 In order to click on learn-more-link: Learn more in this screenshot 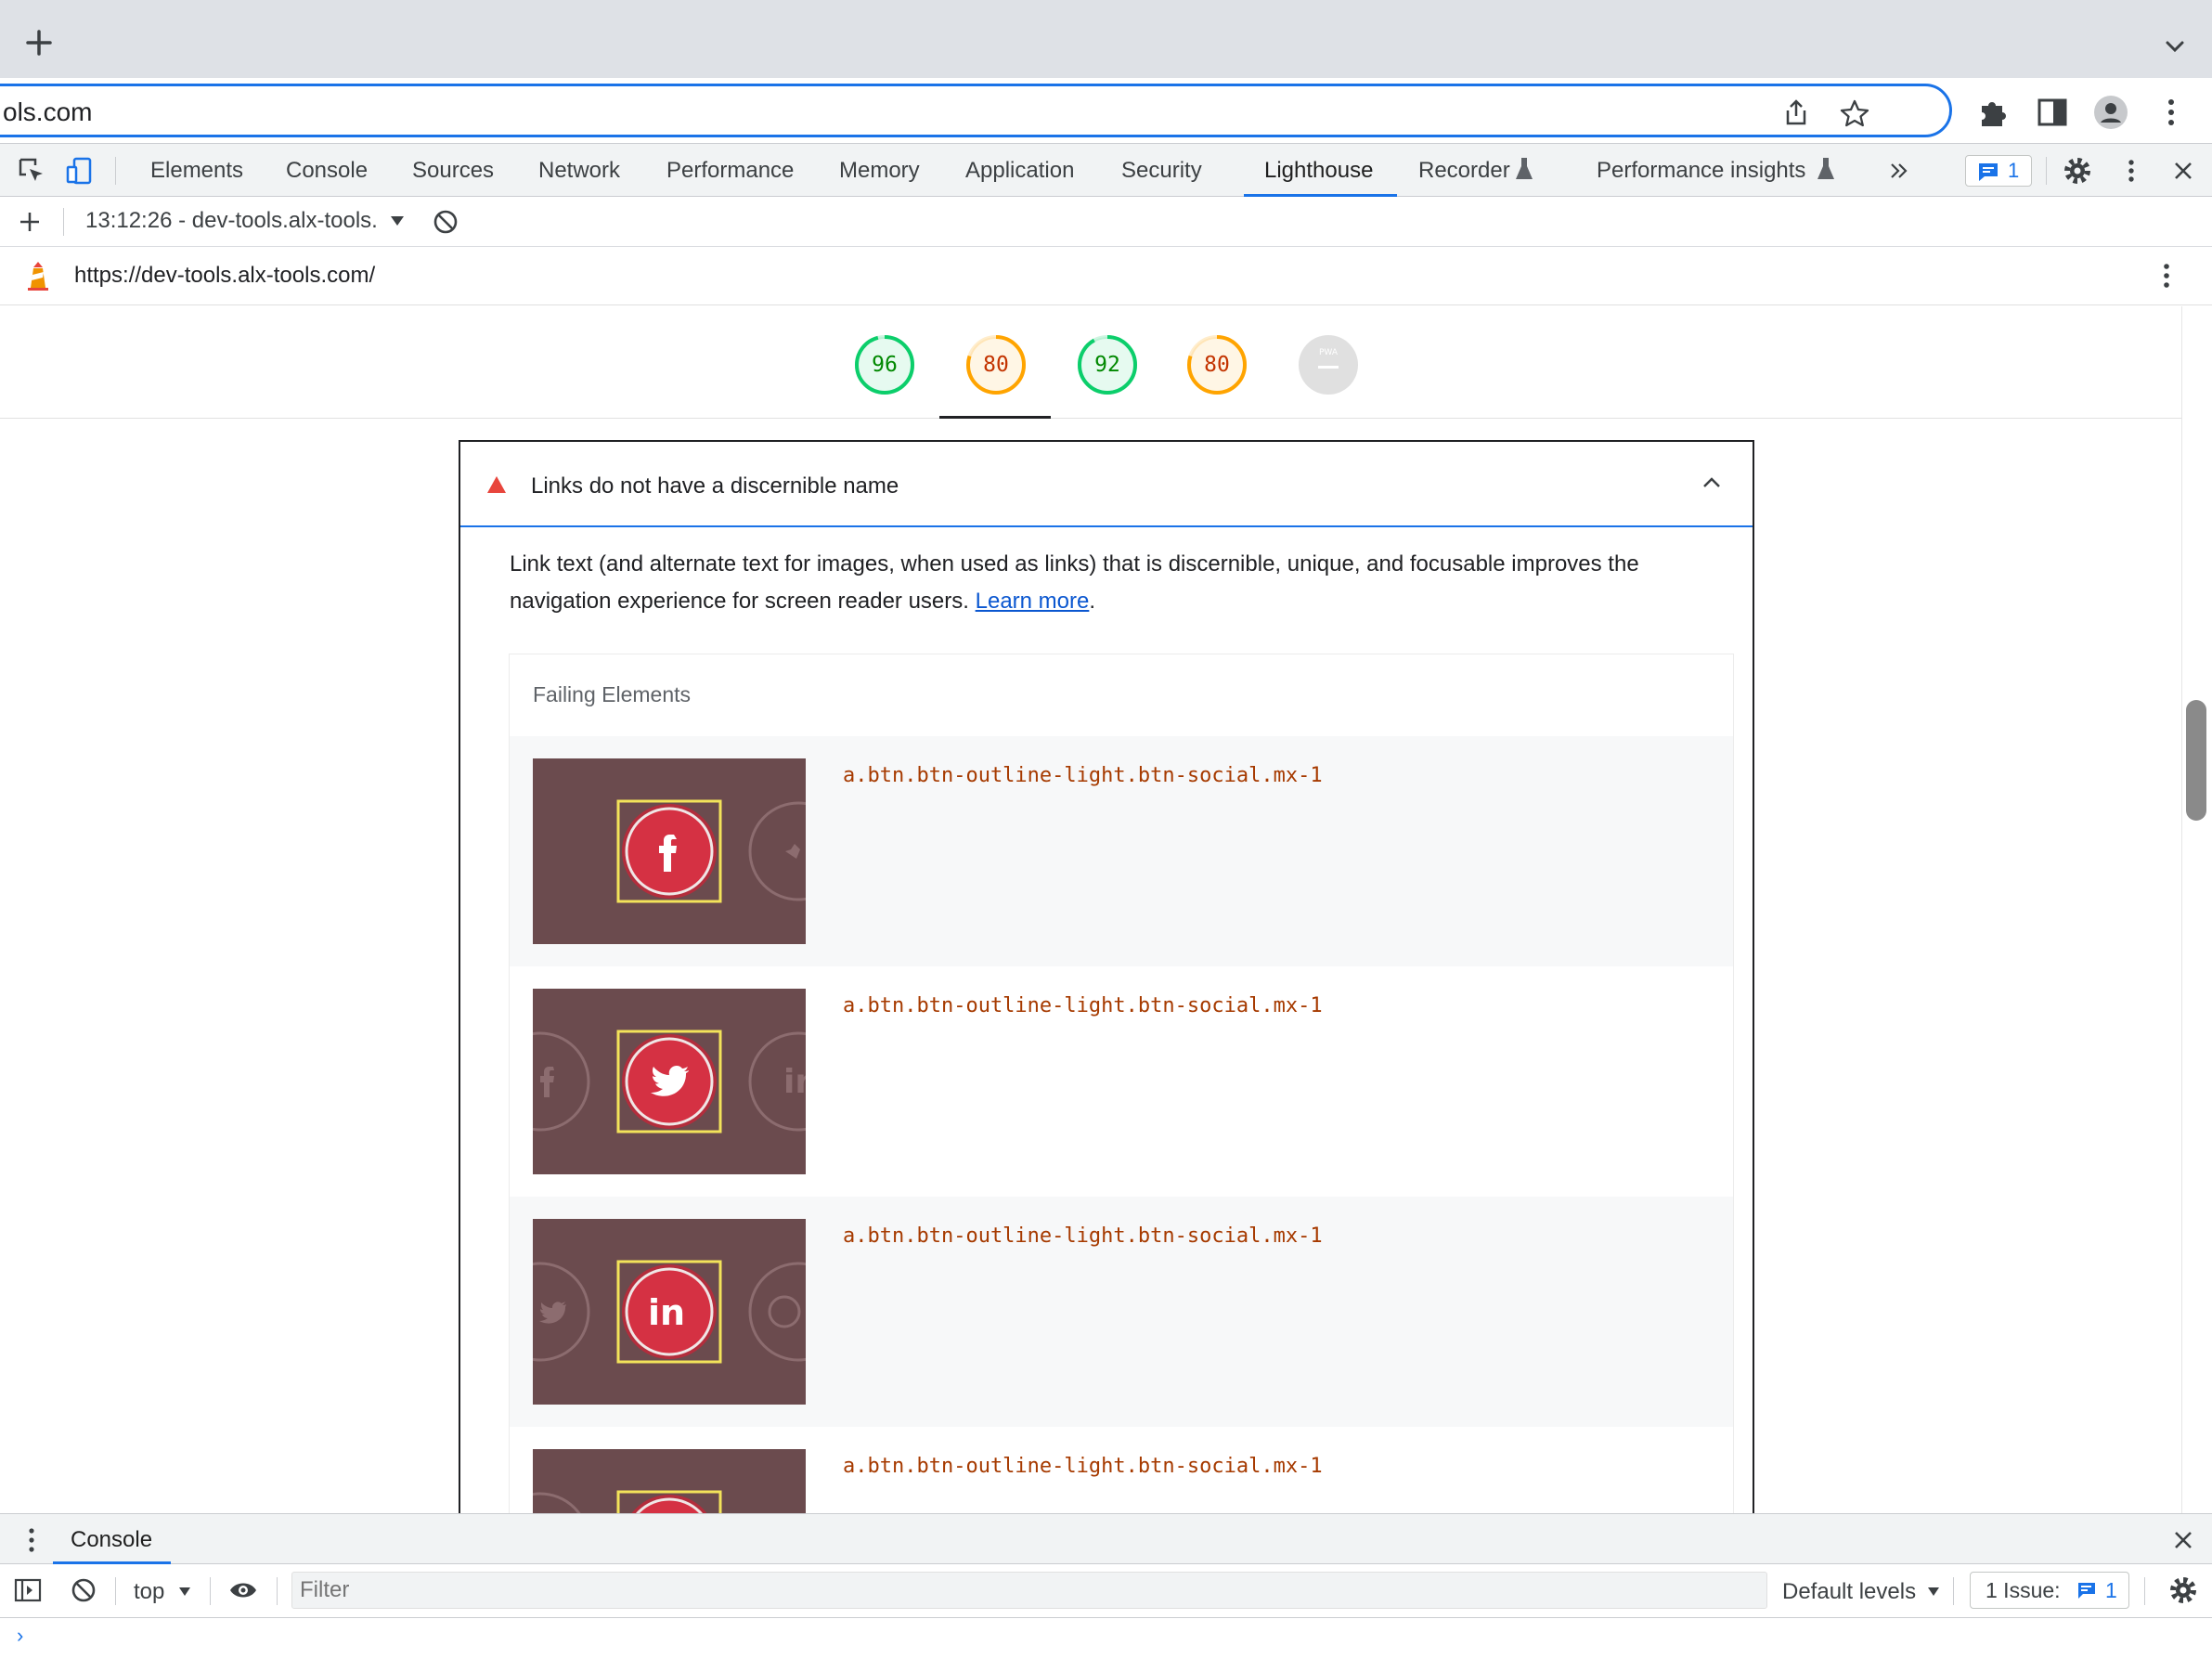, I will do `click(1033, 601)`.